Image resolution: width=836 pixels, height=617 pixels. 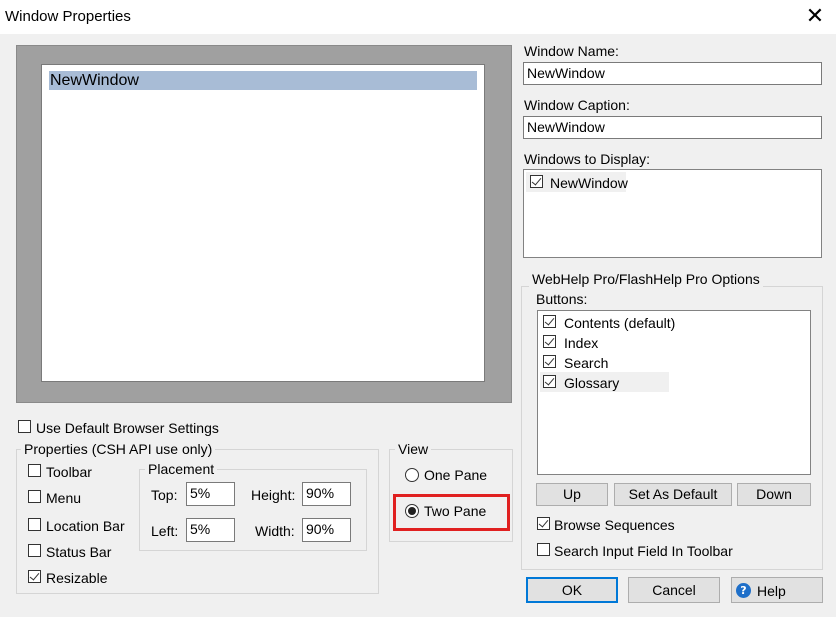 I want to click on two-pane-radio, so click(x=412, y=511).